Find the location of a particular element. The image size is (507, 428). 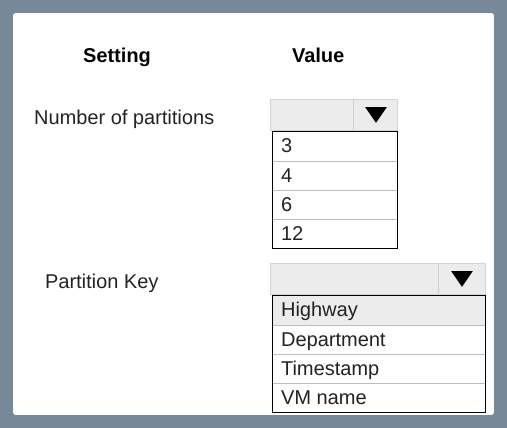

column-header: Setting is located at coordinates (117, 56).